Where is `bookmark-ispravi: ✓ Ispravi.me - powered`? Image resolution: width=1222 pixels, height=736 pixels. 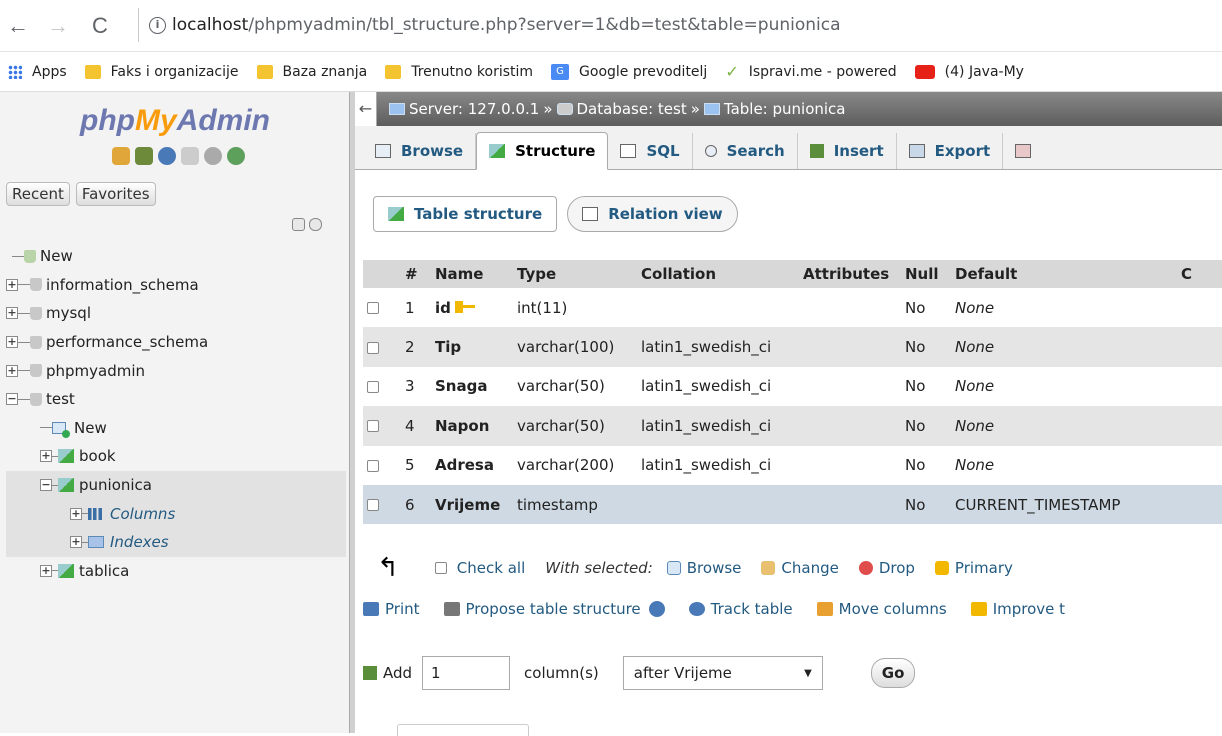
bookmark-ispravi: ✓ Ispravi.me - powered is located at coordinates (810, 71).